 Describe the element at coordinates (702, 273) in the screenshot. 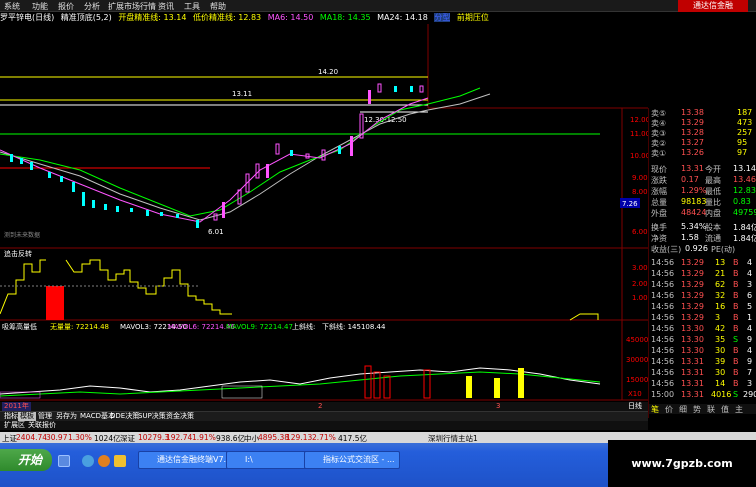

I see `trade-row: 14:56 13.29 21 B 4` at that location.